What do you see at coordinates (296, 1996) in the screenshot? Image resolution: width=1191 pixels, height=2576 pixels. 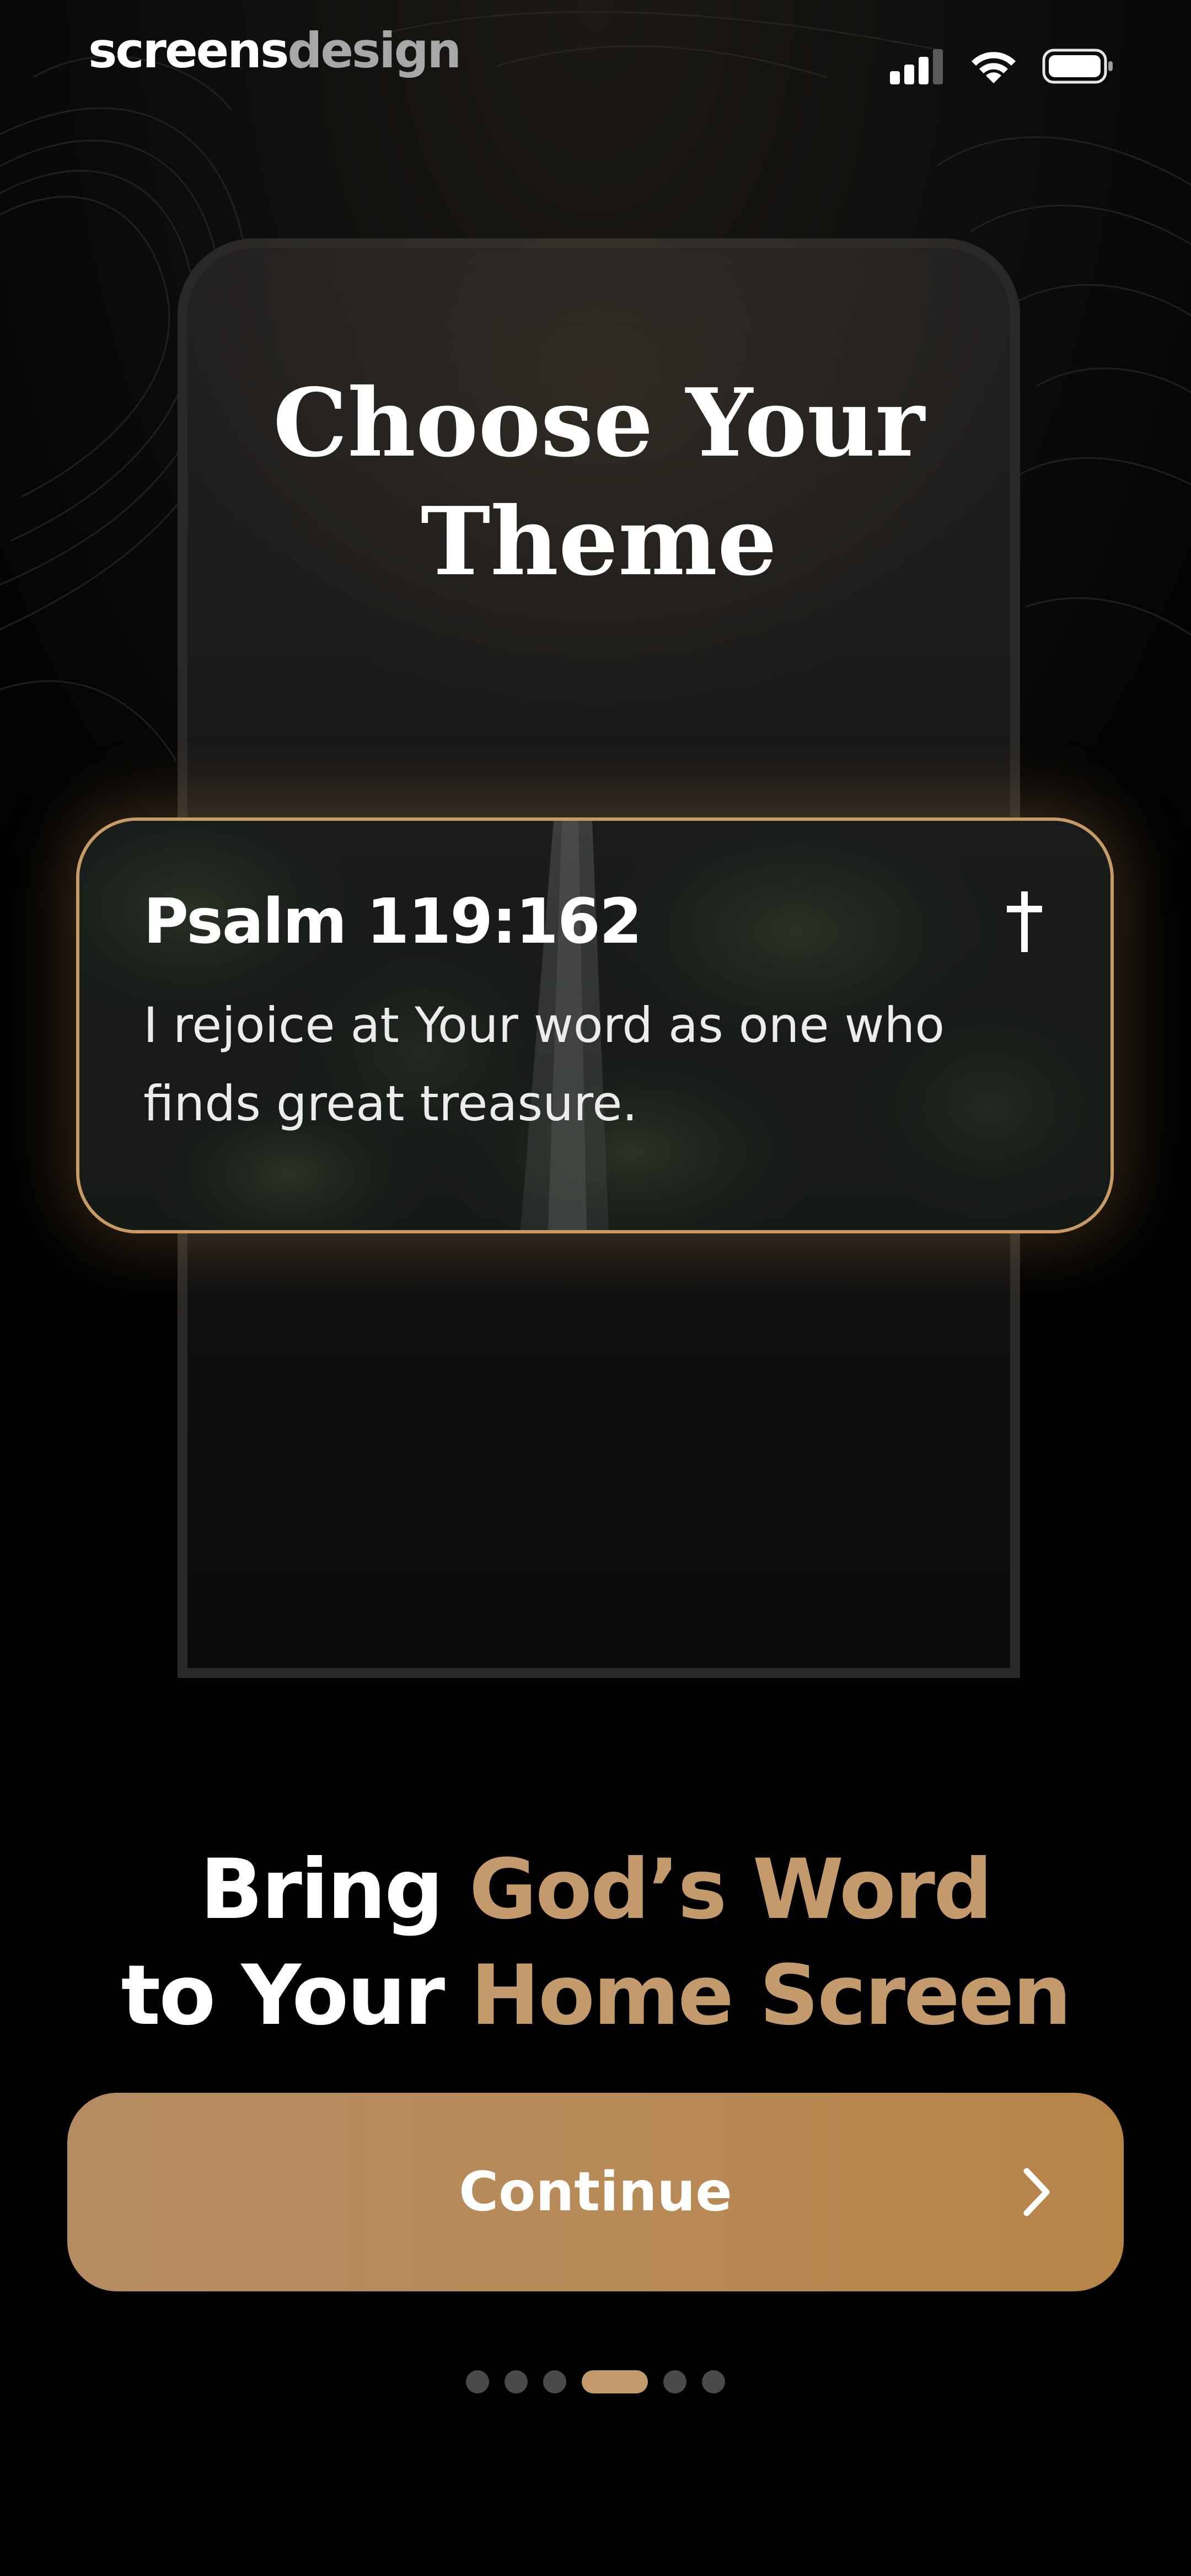 I see `headline-line2-white: to Your` at bounding box center [296, 1996].